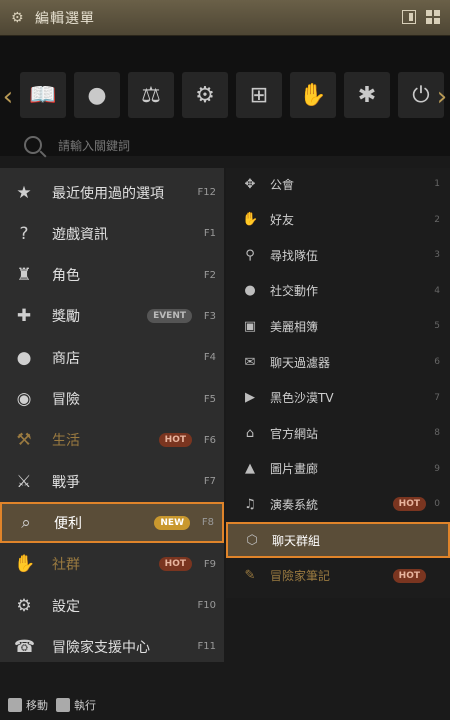 The image size is (450, 720). What do you see at coordinates (338, 576) in the screenshot?
I see `submenu-item-notes: ✎ 冒險家筆記 HOT` at bounding box center [338, 576].